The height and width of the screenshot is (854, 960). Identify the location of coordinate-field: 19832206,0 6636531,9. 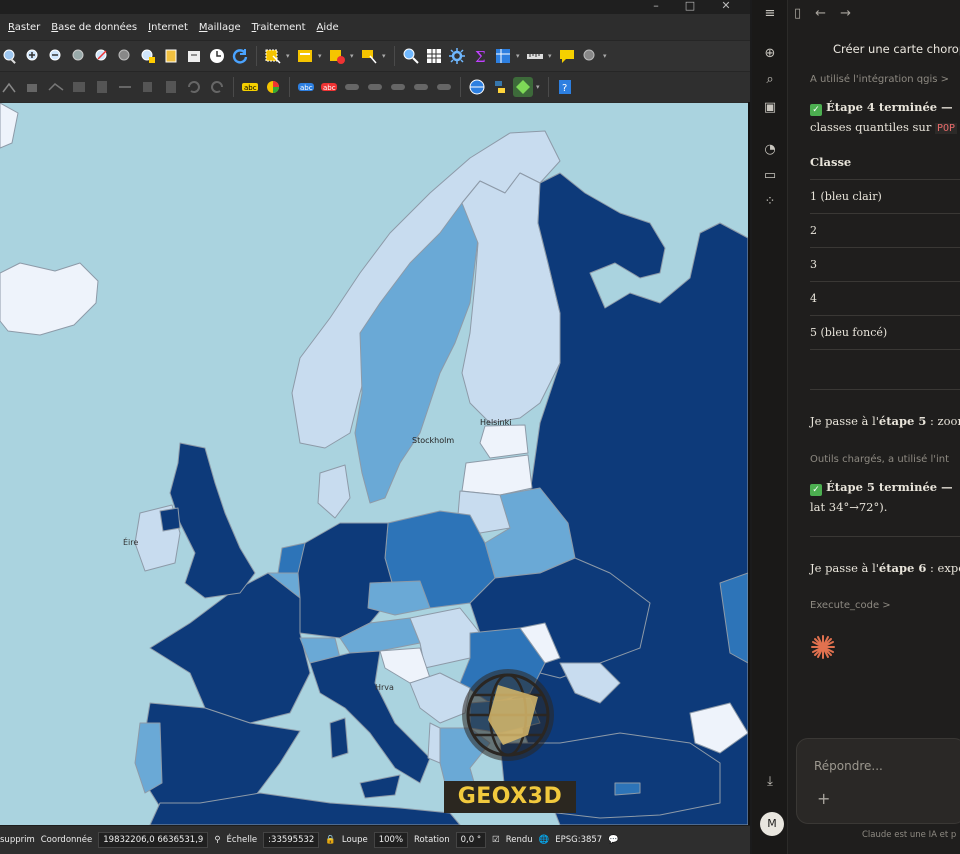
(153, 840).